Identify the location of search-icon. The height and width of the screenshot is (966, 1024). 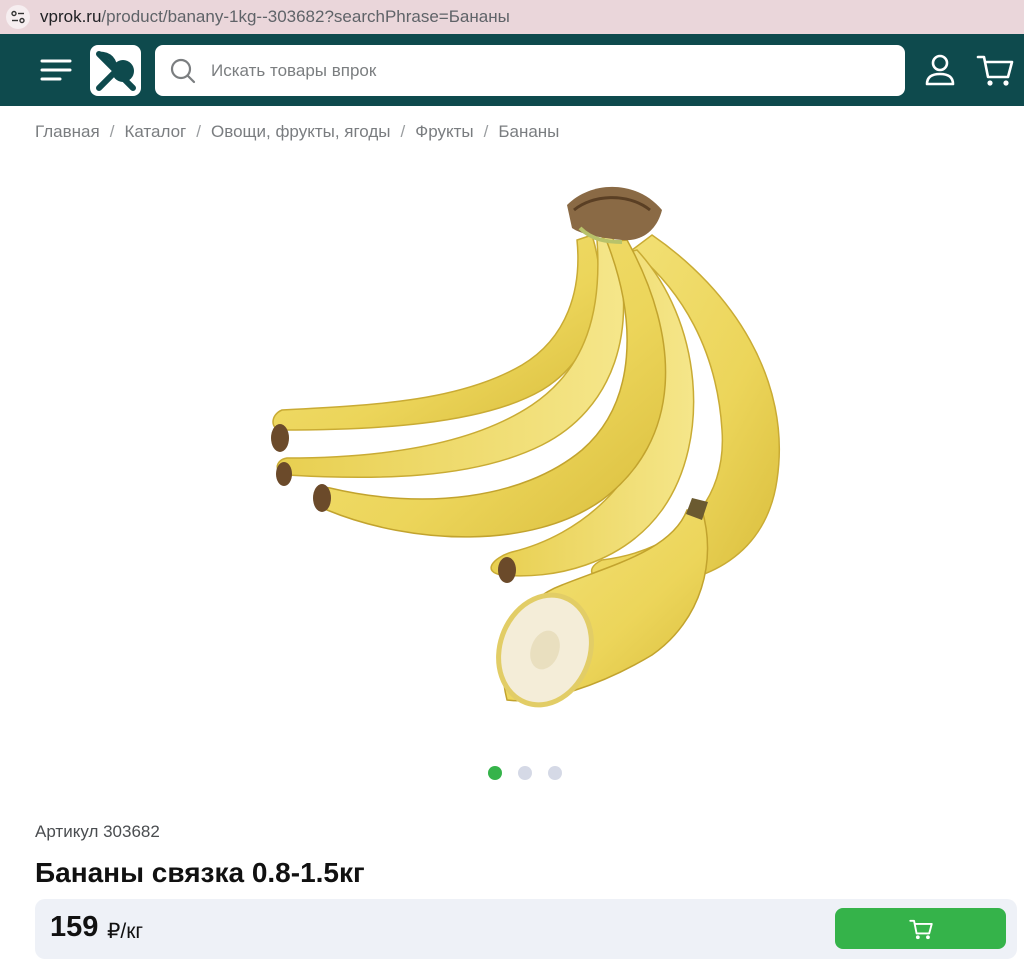
(183, 71).